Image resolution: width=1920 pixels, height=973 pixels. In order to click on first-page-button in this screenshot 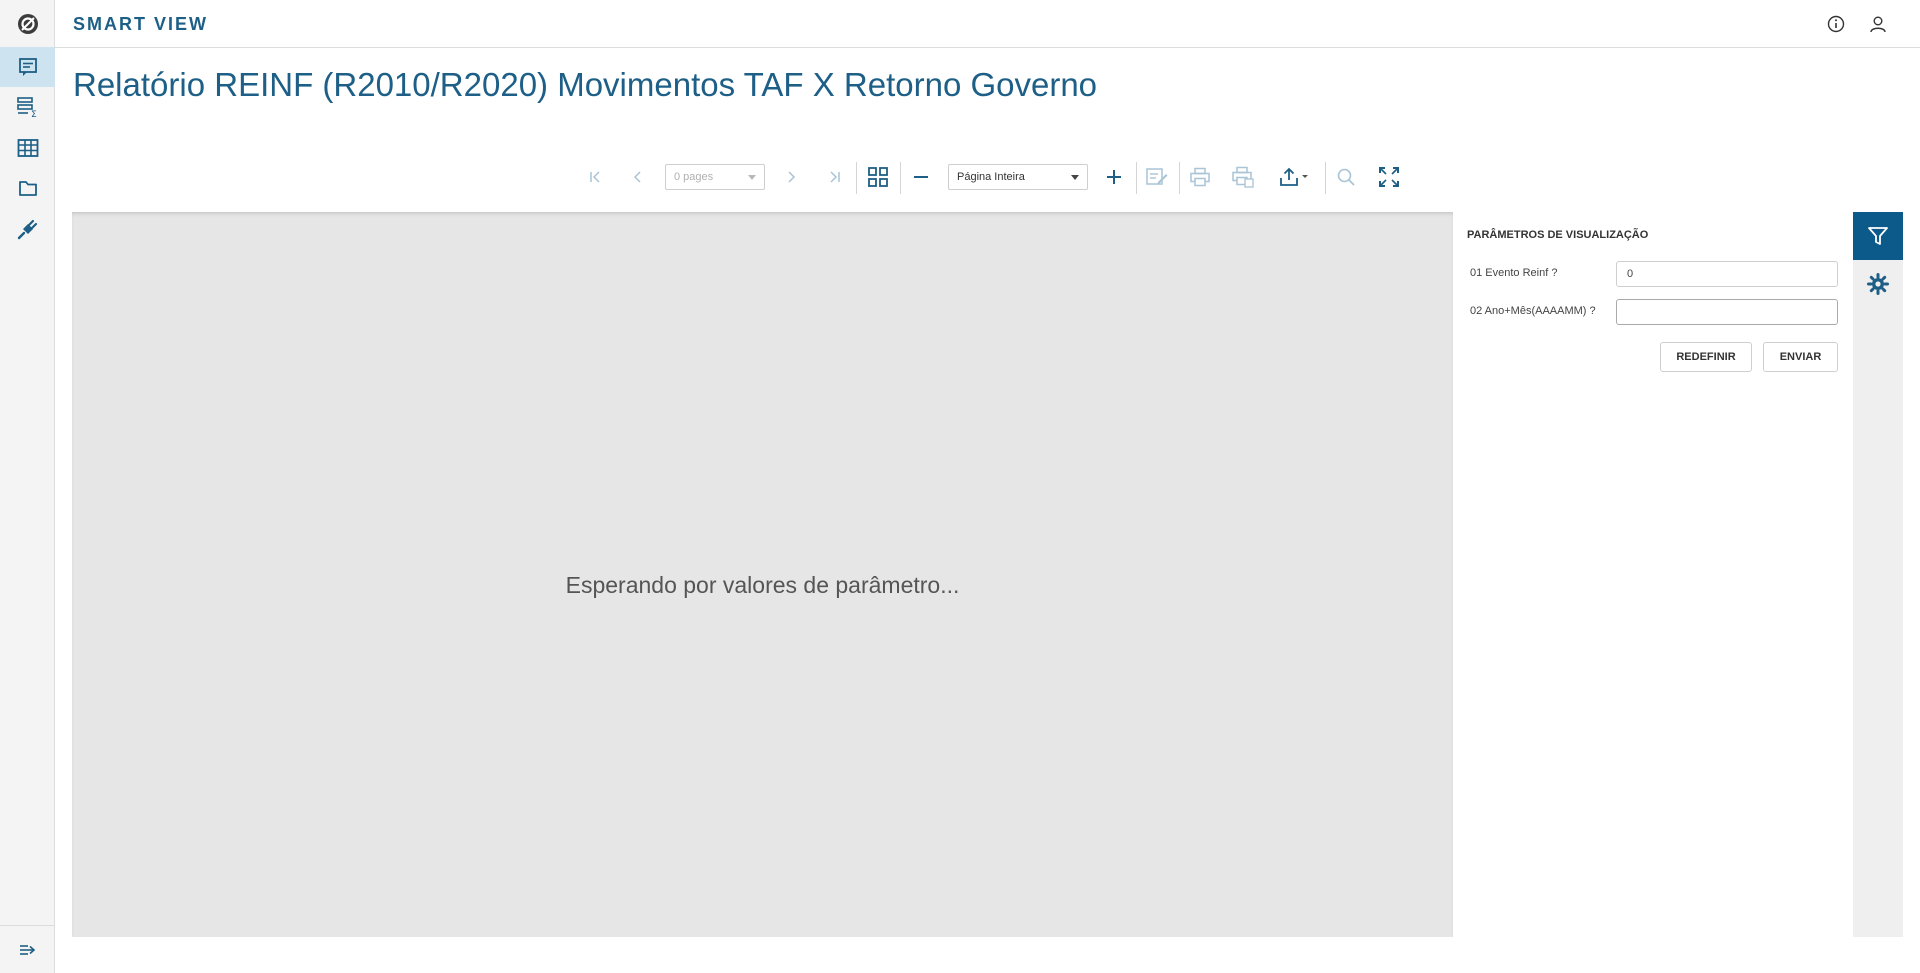, I will do `click(596, 177)`.